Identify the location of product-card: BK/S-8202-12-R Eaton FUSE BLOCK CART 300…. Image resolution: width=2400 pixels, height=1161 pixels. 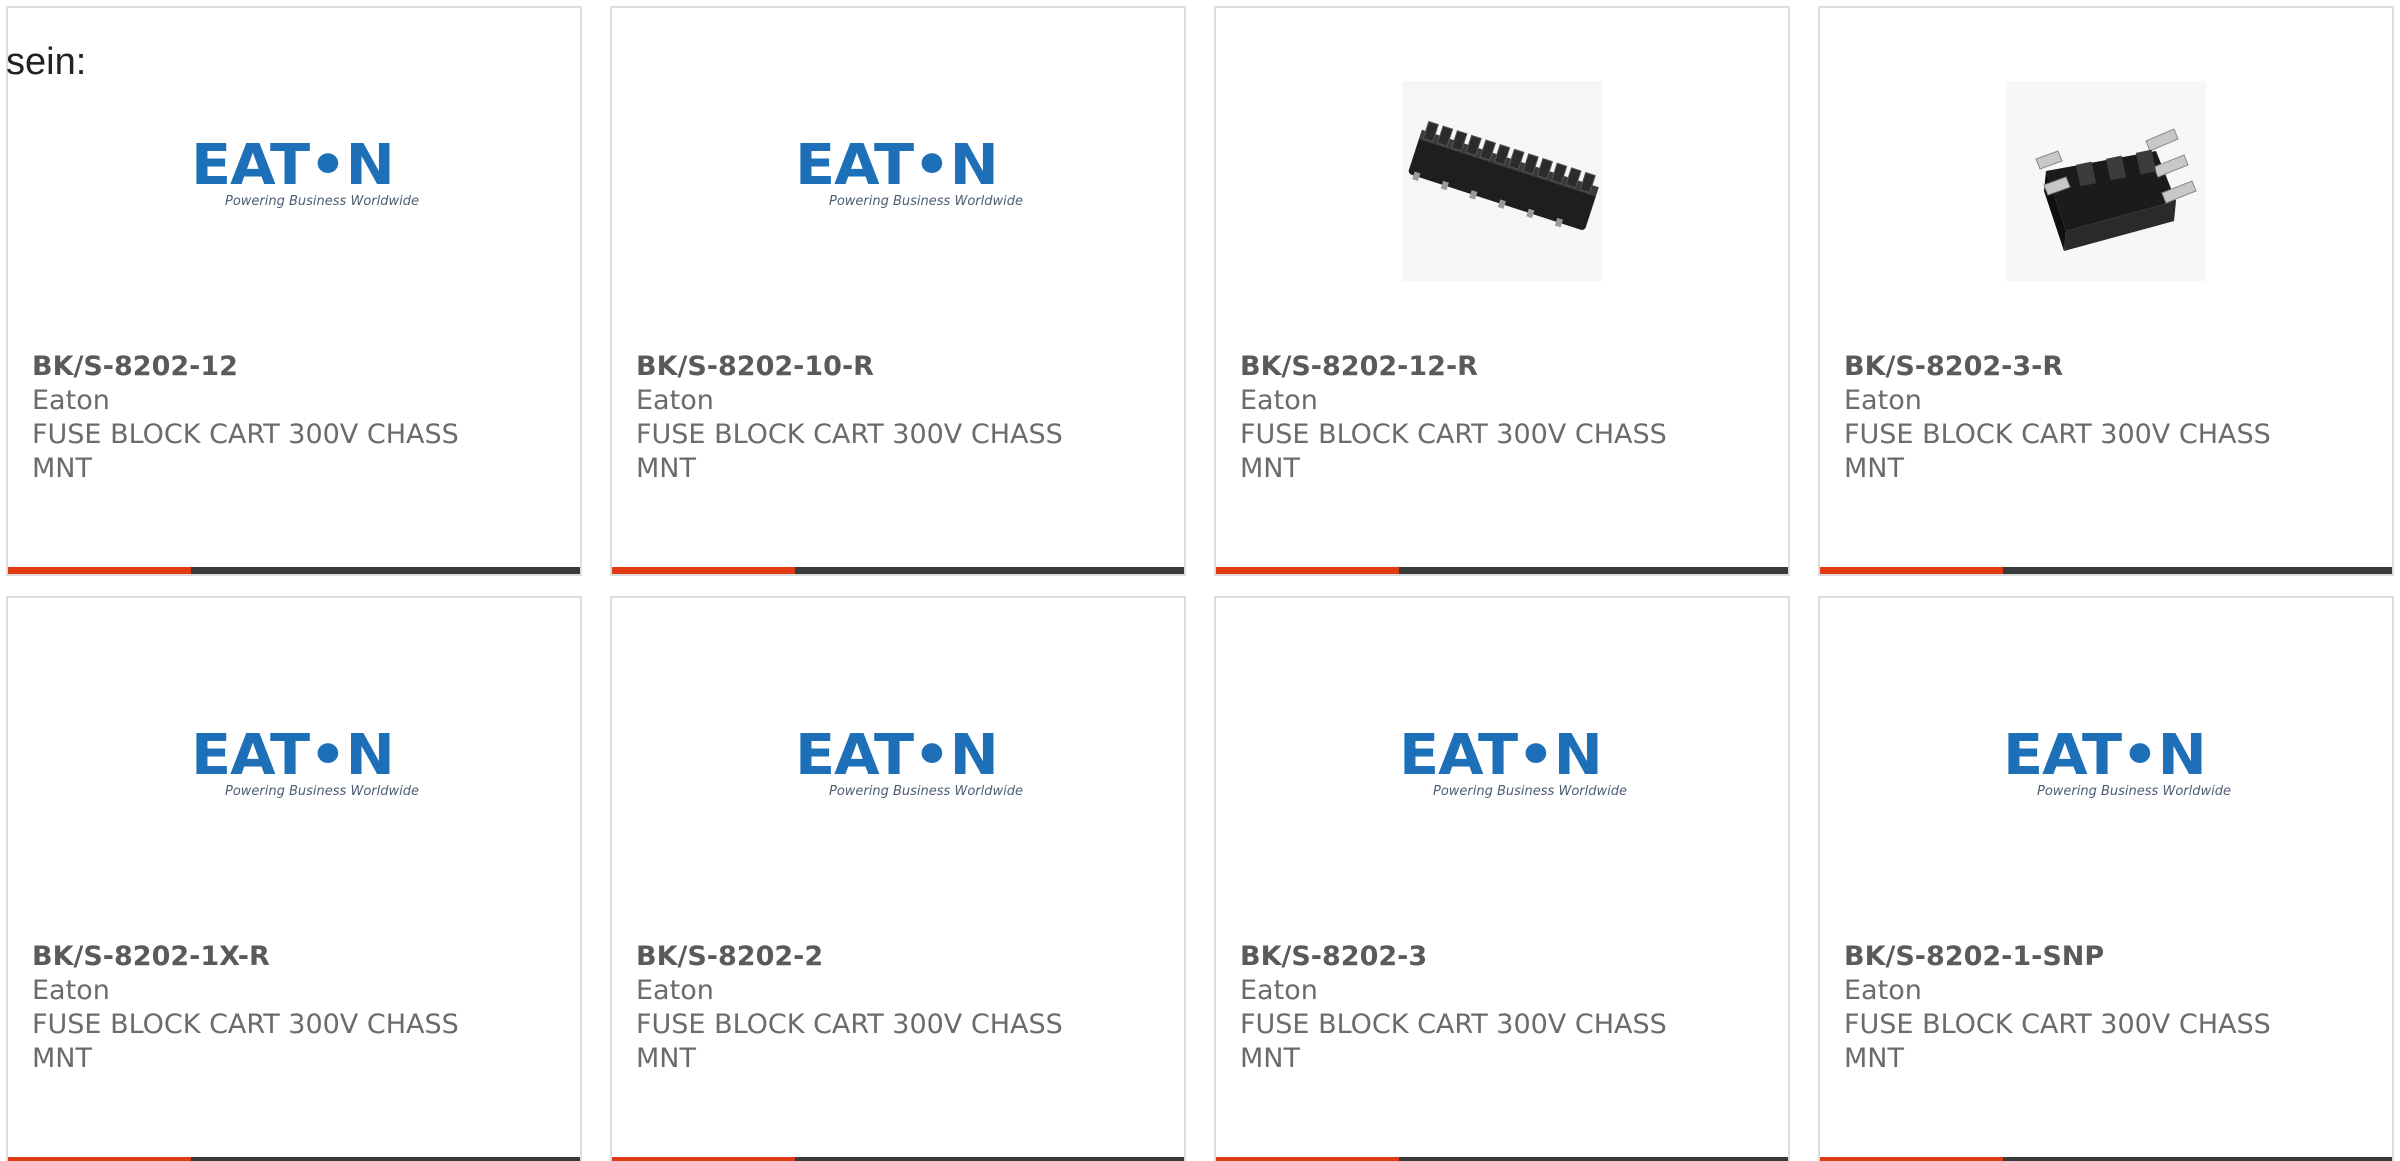
(1502, 291).